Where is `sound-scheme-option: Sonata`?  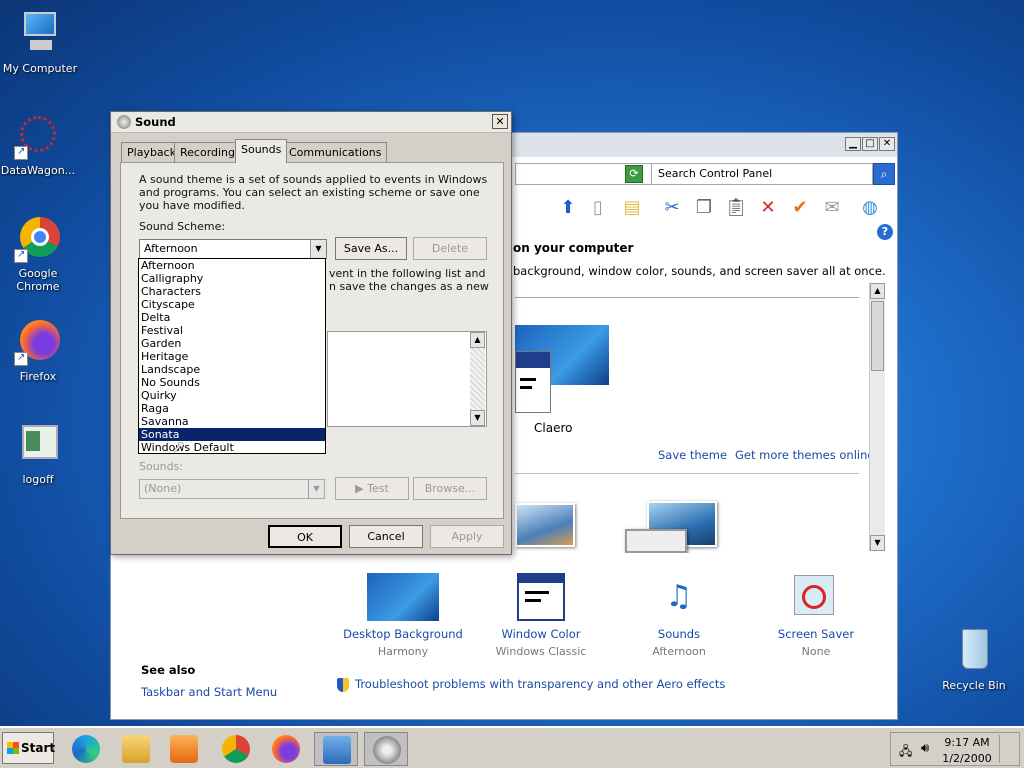 sound-scheme-option: Sonata is located at coordinates (232, 434).